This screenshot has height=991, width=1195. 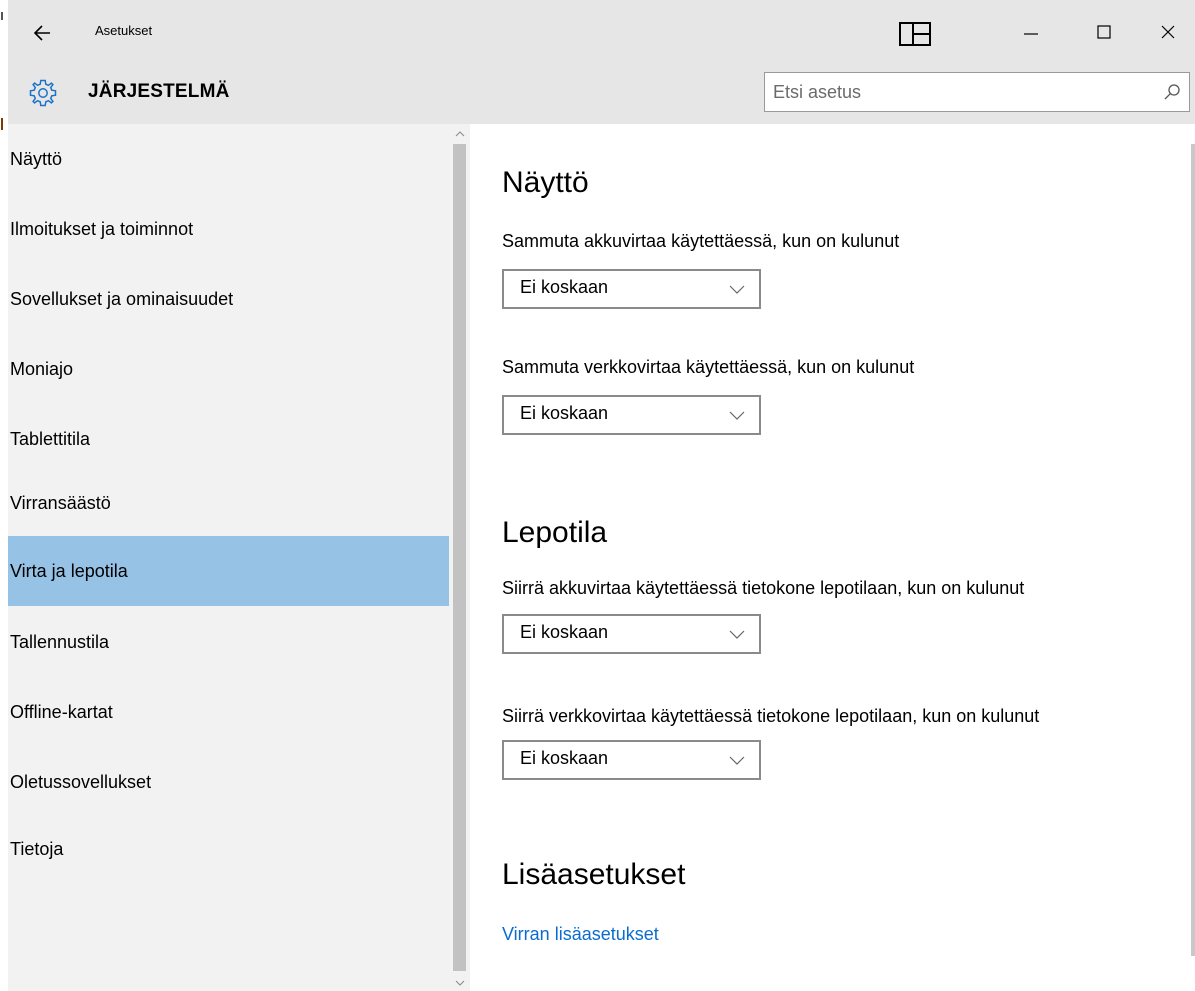 What do you see at coordinates (124, 30) in the screenshot?
I see `app-title: Asetukset` at bounding box center [124, 30].